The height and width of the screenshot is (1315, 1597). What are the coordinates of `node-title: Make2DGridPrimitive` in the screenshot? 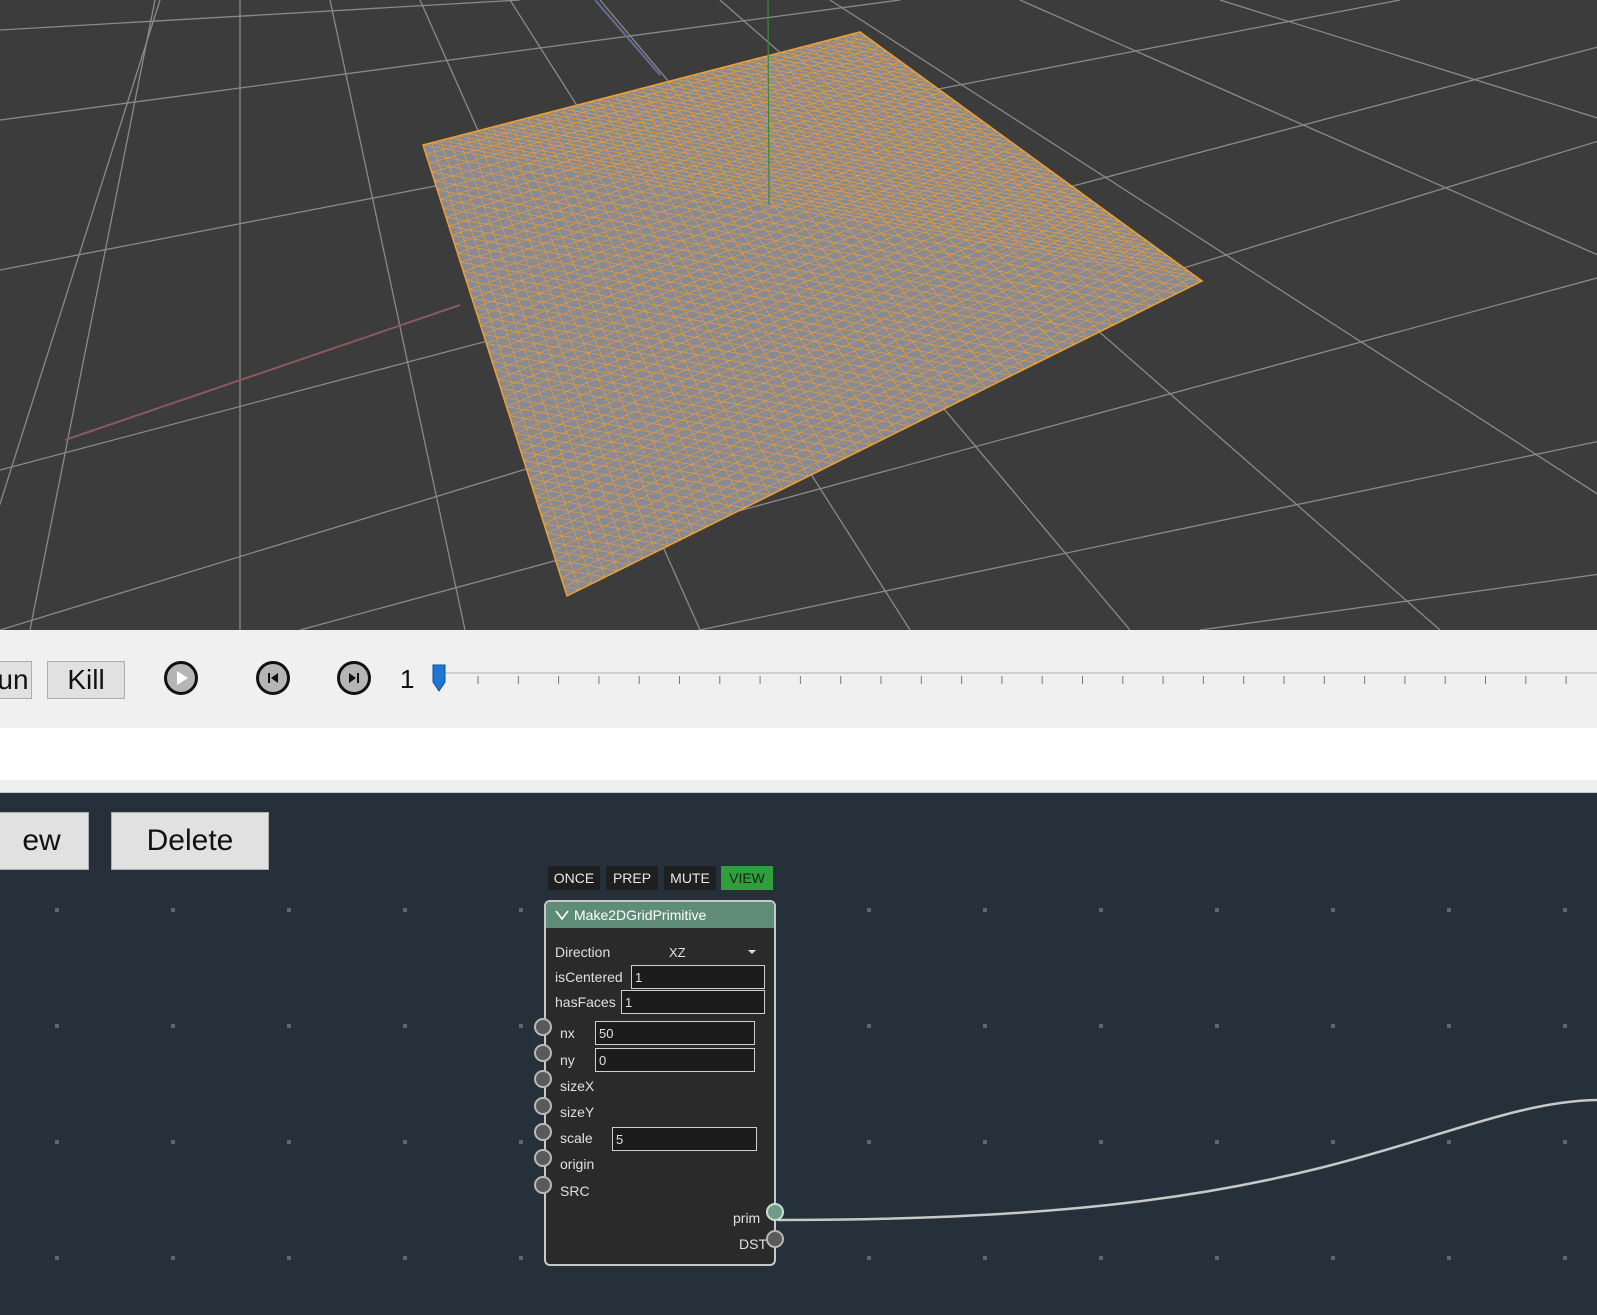 It's located at (640, 915).